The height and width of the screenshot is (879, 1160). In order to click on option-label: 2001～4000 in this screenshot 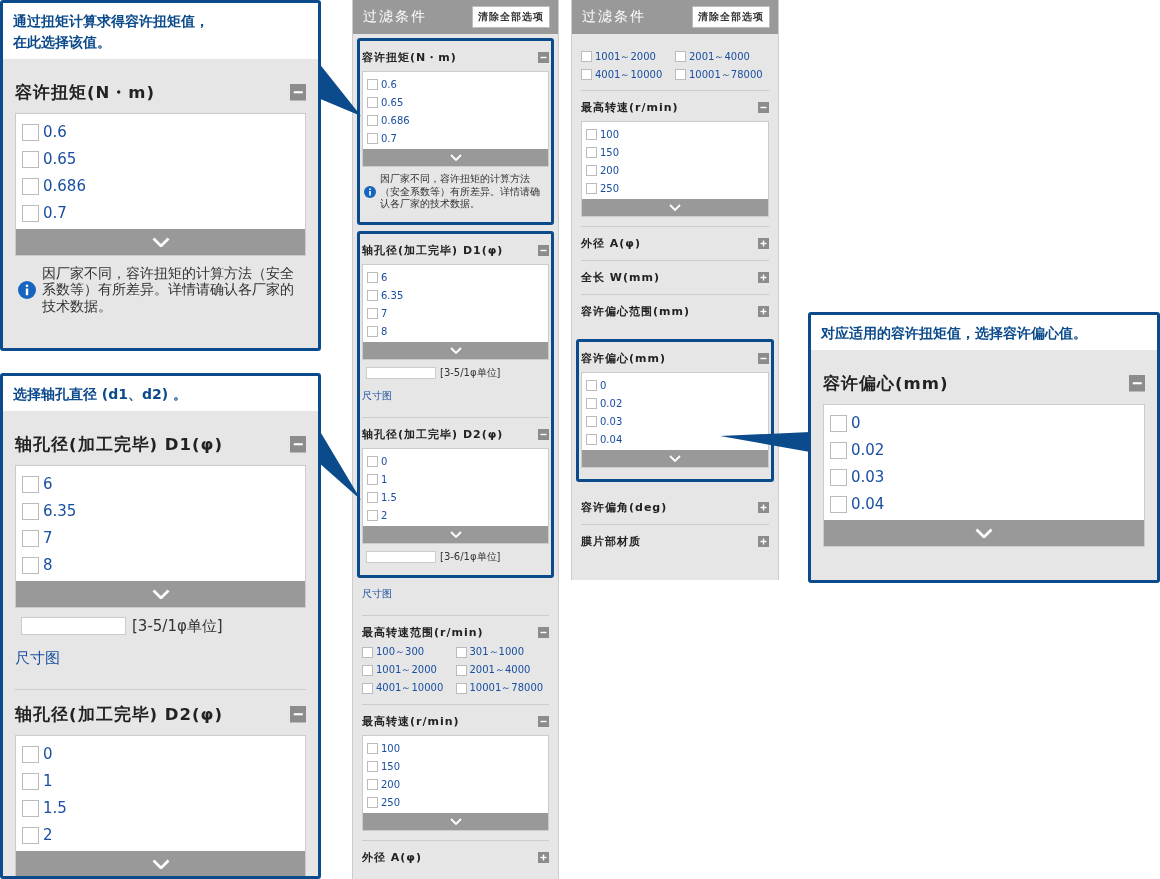, I will do `click(500, 670)`.